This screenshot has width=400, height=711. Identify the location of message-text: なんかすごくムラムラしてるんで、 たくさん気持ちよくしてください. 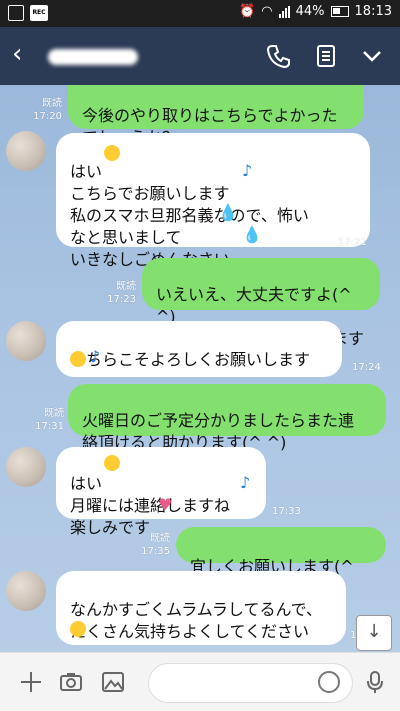
(196, 620).